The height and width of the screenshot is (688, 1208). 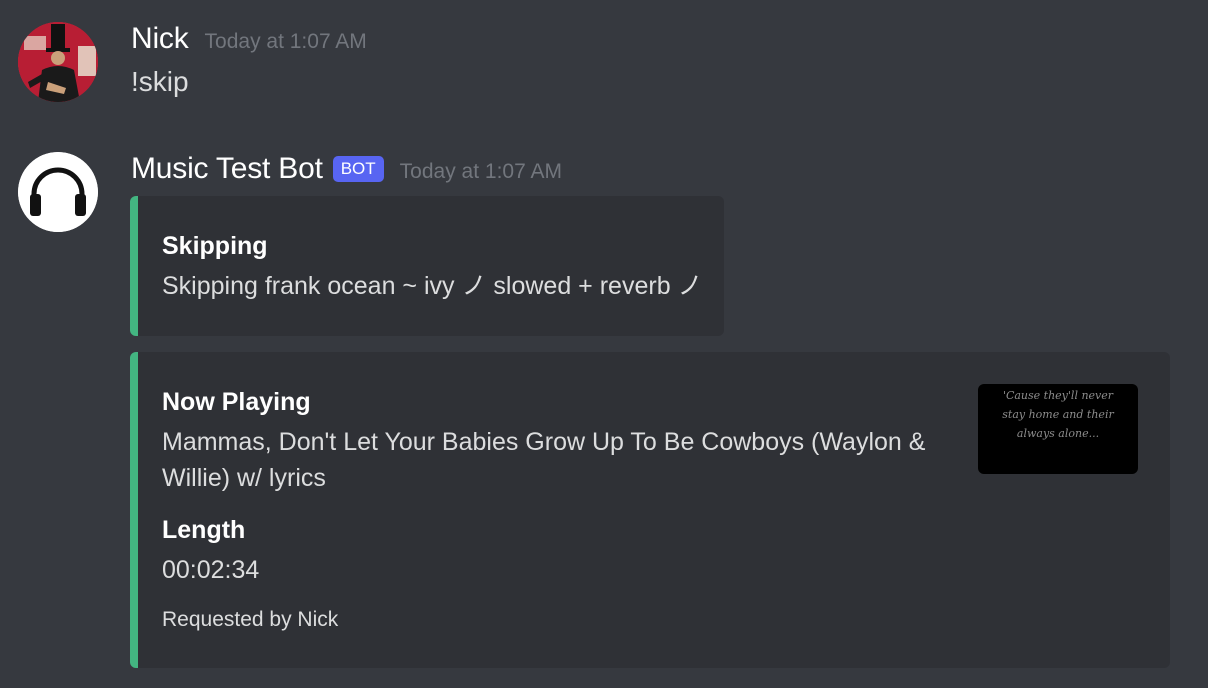 What do you see at coordinates (204, 530) in the screenshot?
I see `embed-field-name: Length` at bounding box center [204, 530].